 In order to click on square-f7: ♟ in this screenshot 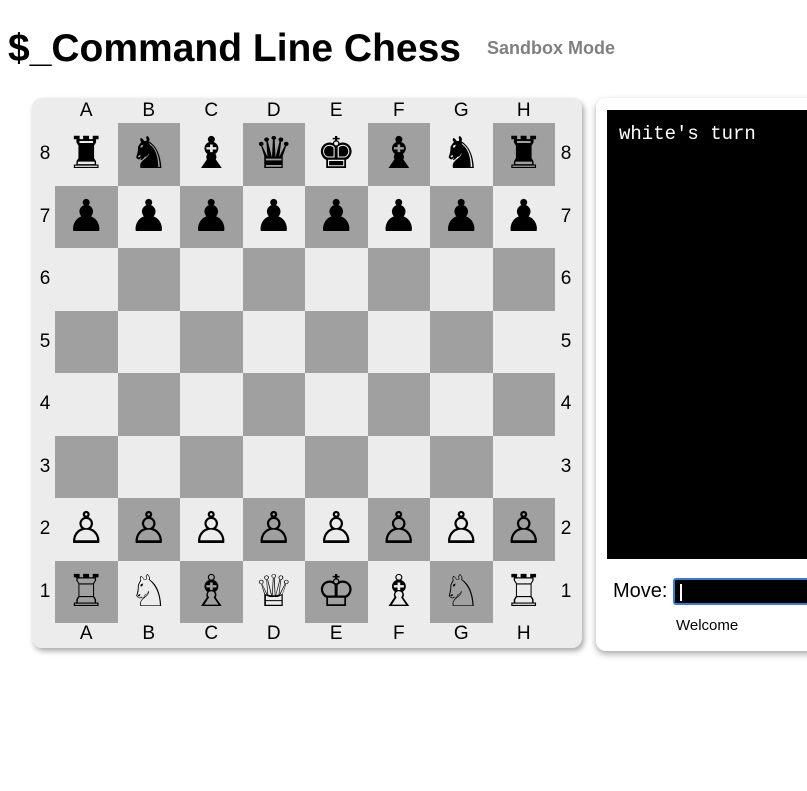, I will do `click(398, 216)`.